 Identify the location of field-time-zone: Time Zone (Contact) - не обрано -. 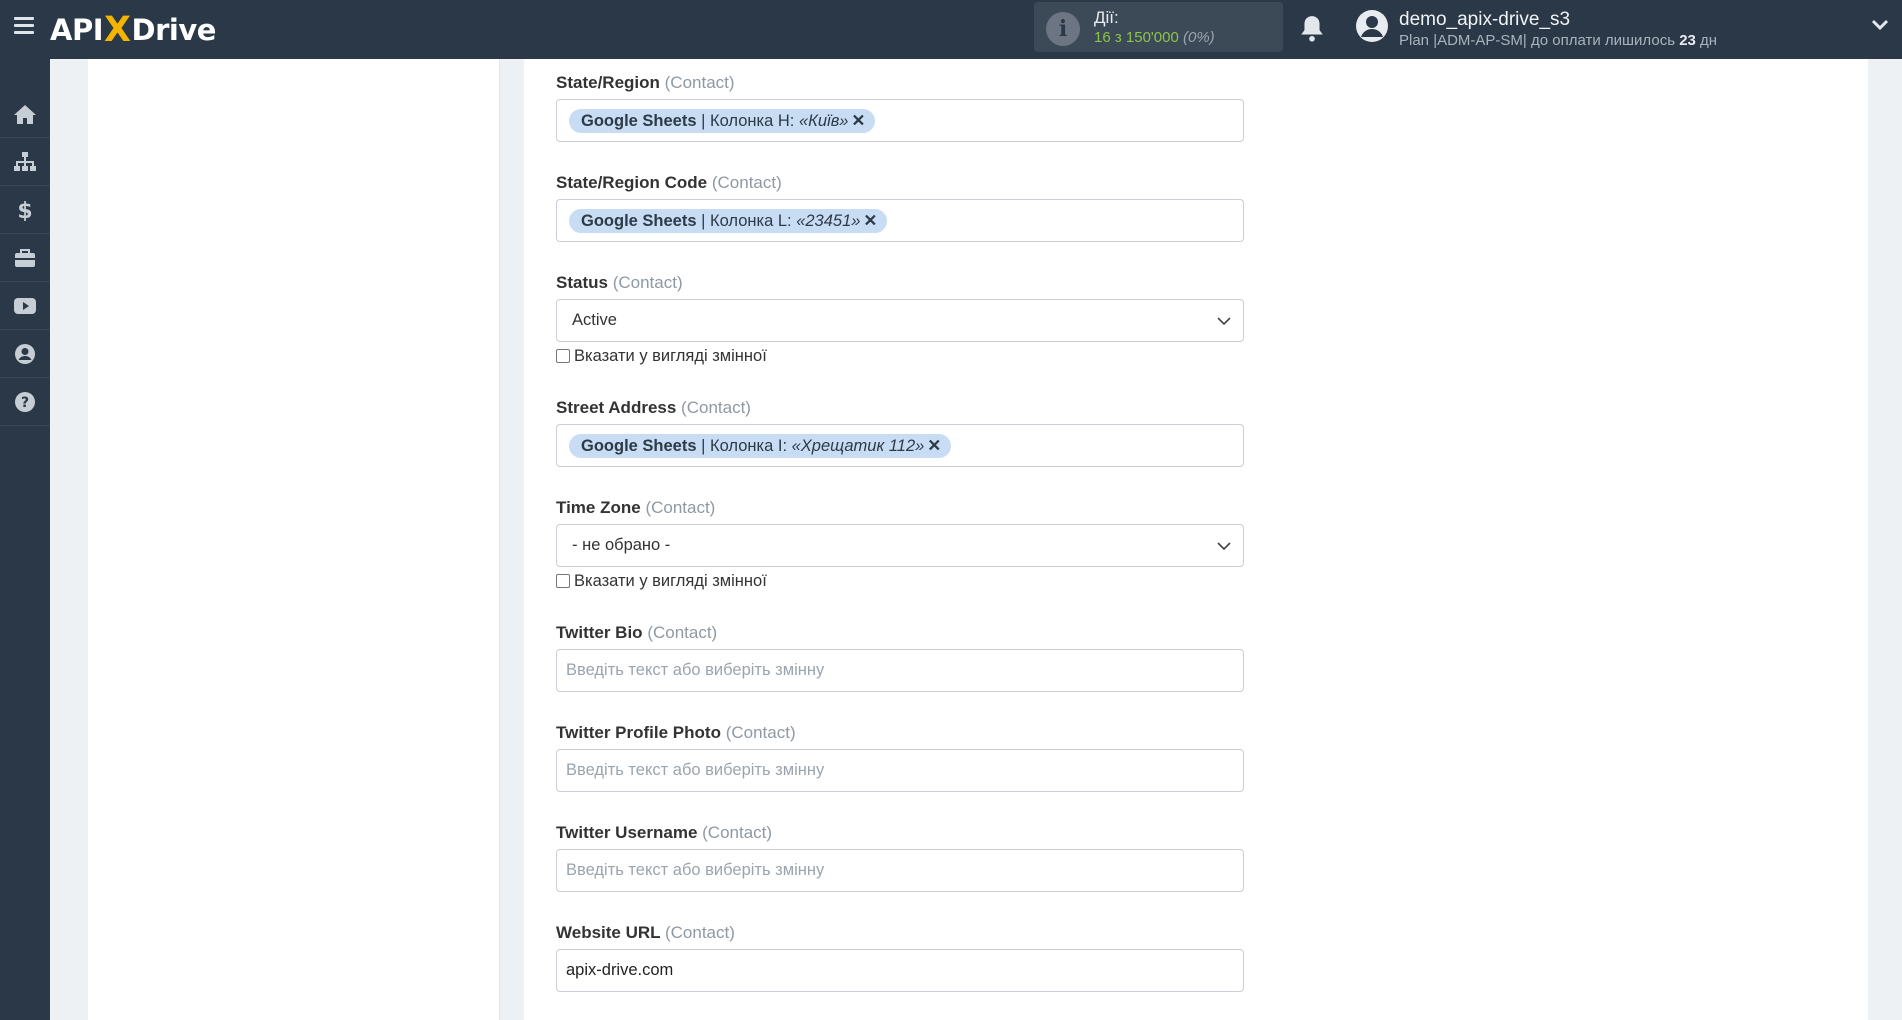
(900, 532).